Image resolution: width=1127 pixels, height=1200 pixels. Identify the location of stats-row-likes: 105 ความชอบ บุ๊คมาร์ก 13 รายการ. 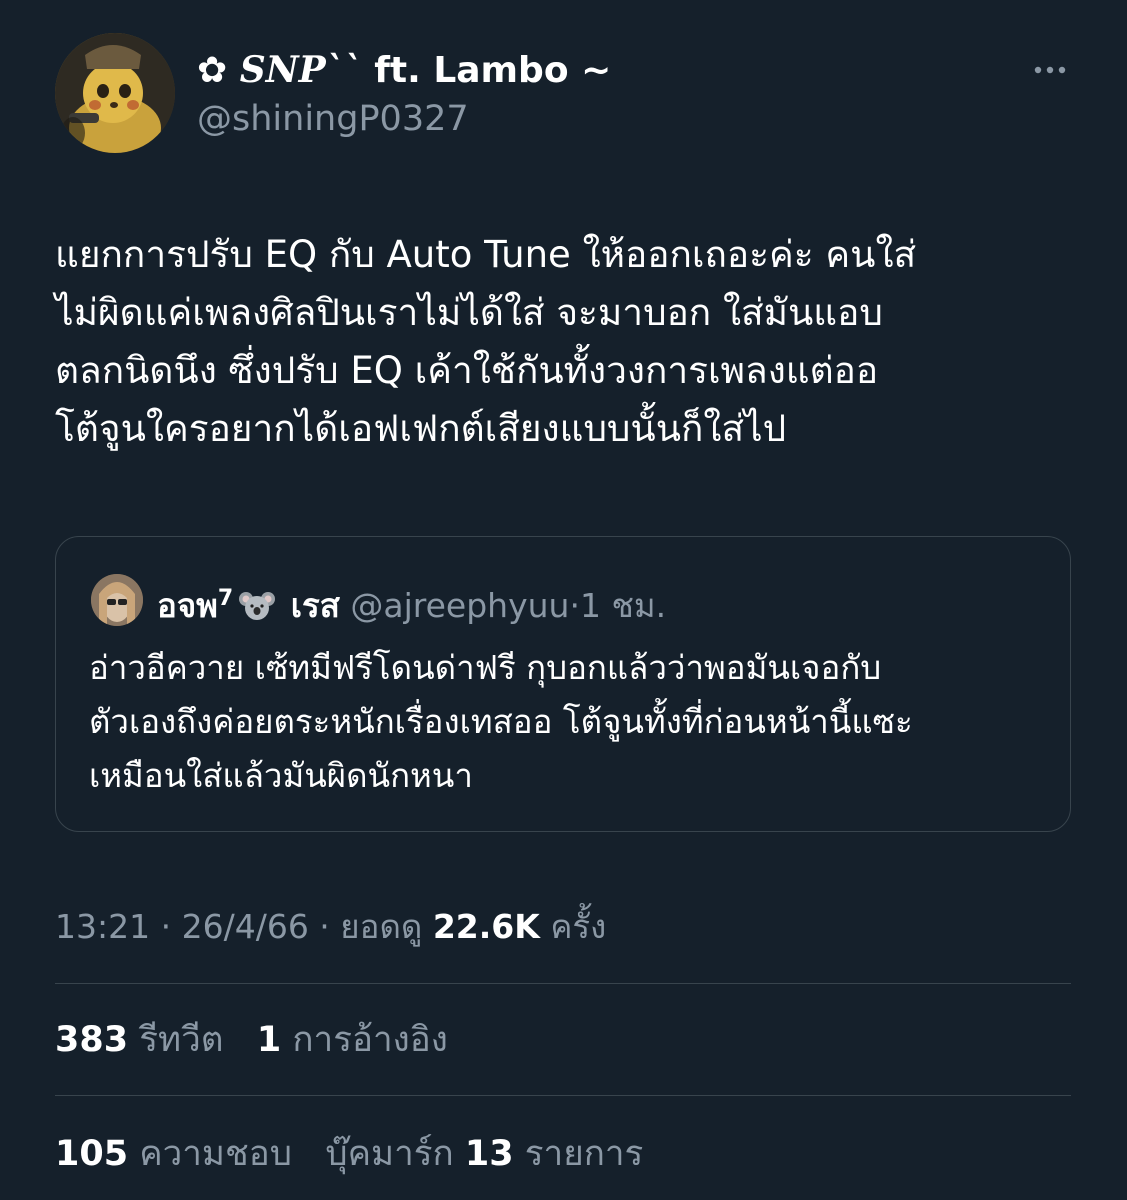
(349, 1154).